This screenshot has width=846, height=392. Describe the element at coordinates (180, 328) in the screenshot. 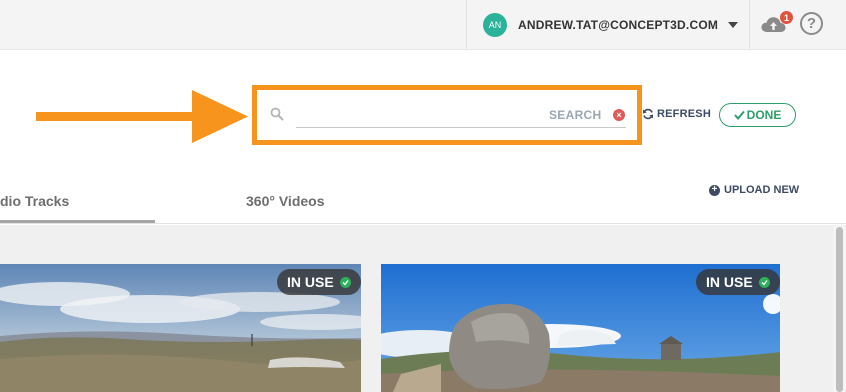

I see `media-card: IN USE` at that location.